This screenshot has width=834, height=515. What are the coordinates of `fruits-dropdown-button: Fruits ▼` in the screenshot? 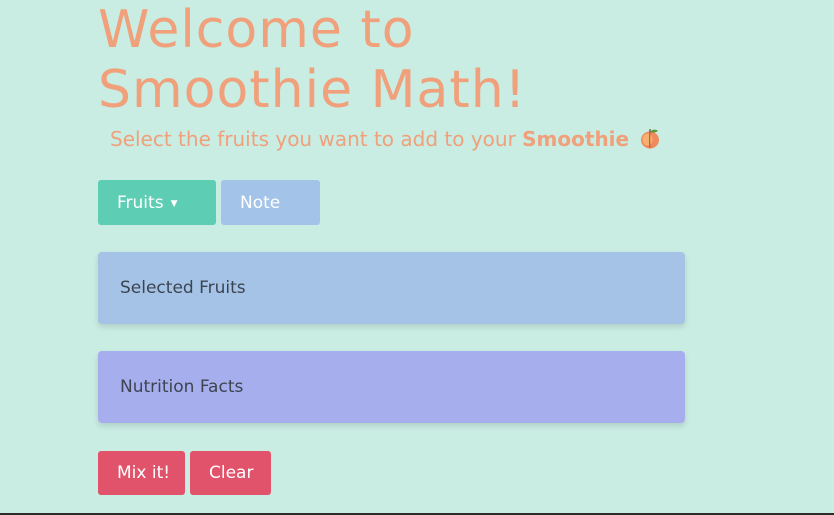 It's located at (157, 202).